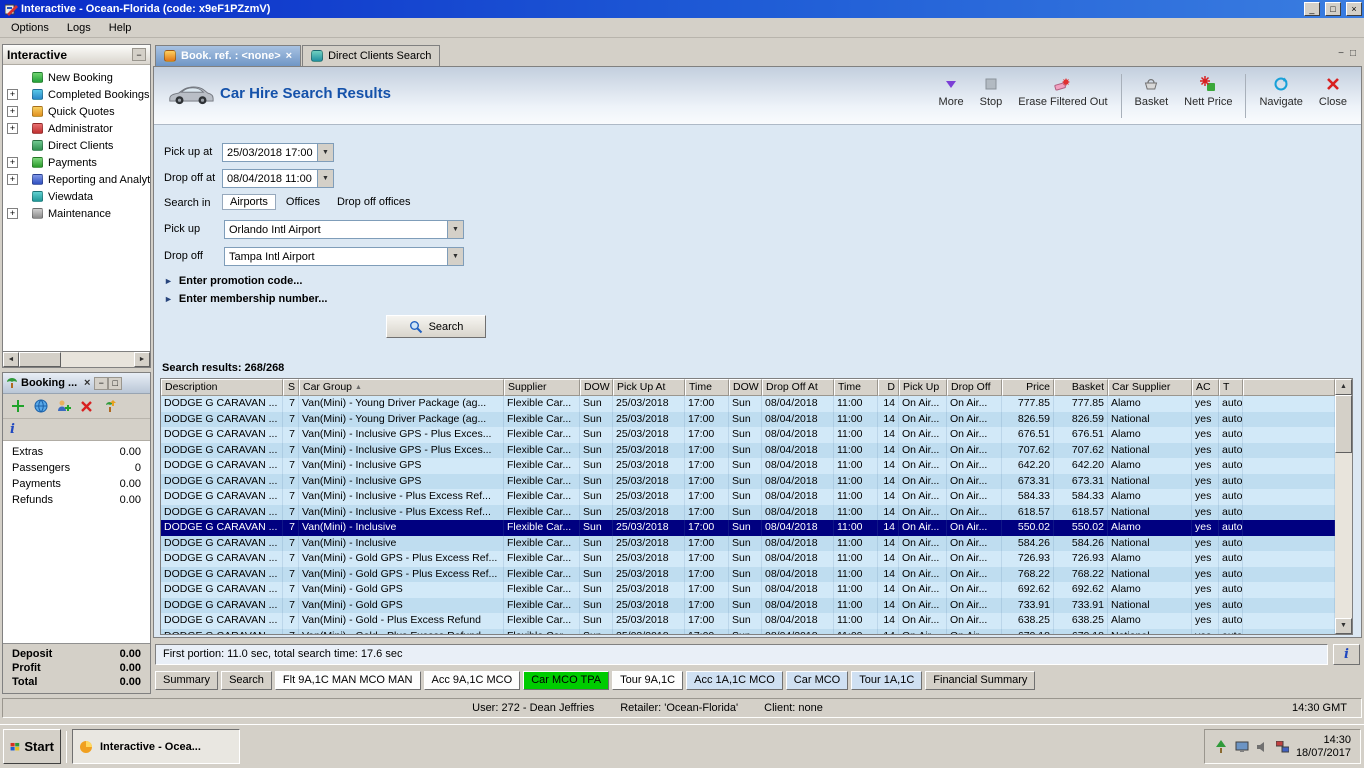  What do you see at coordinates (1343, 387) in the screenshot?
I see `scroll-up-icon: ▲` at bounding box center [1343, 387].